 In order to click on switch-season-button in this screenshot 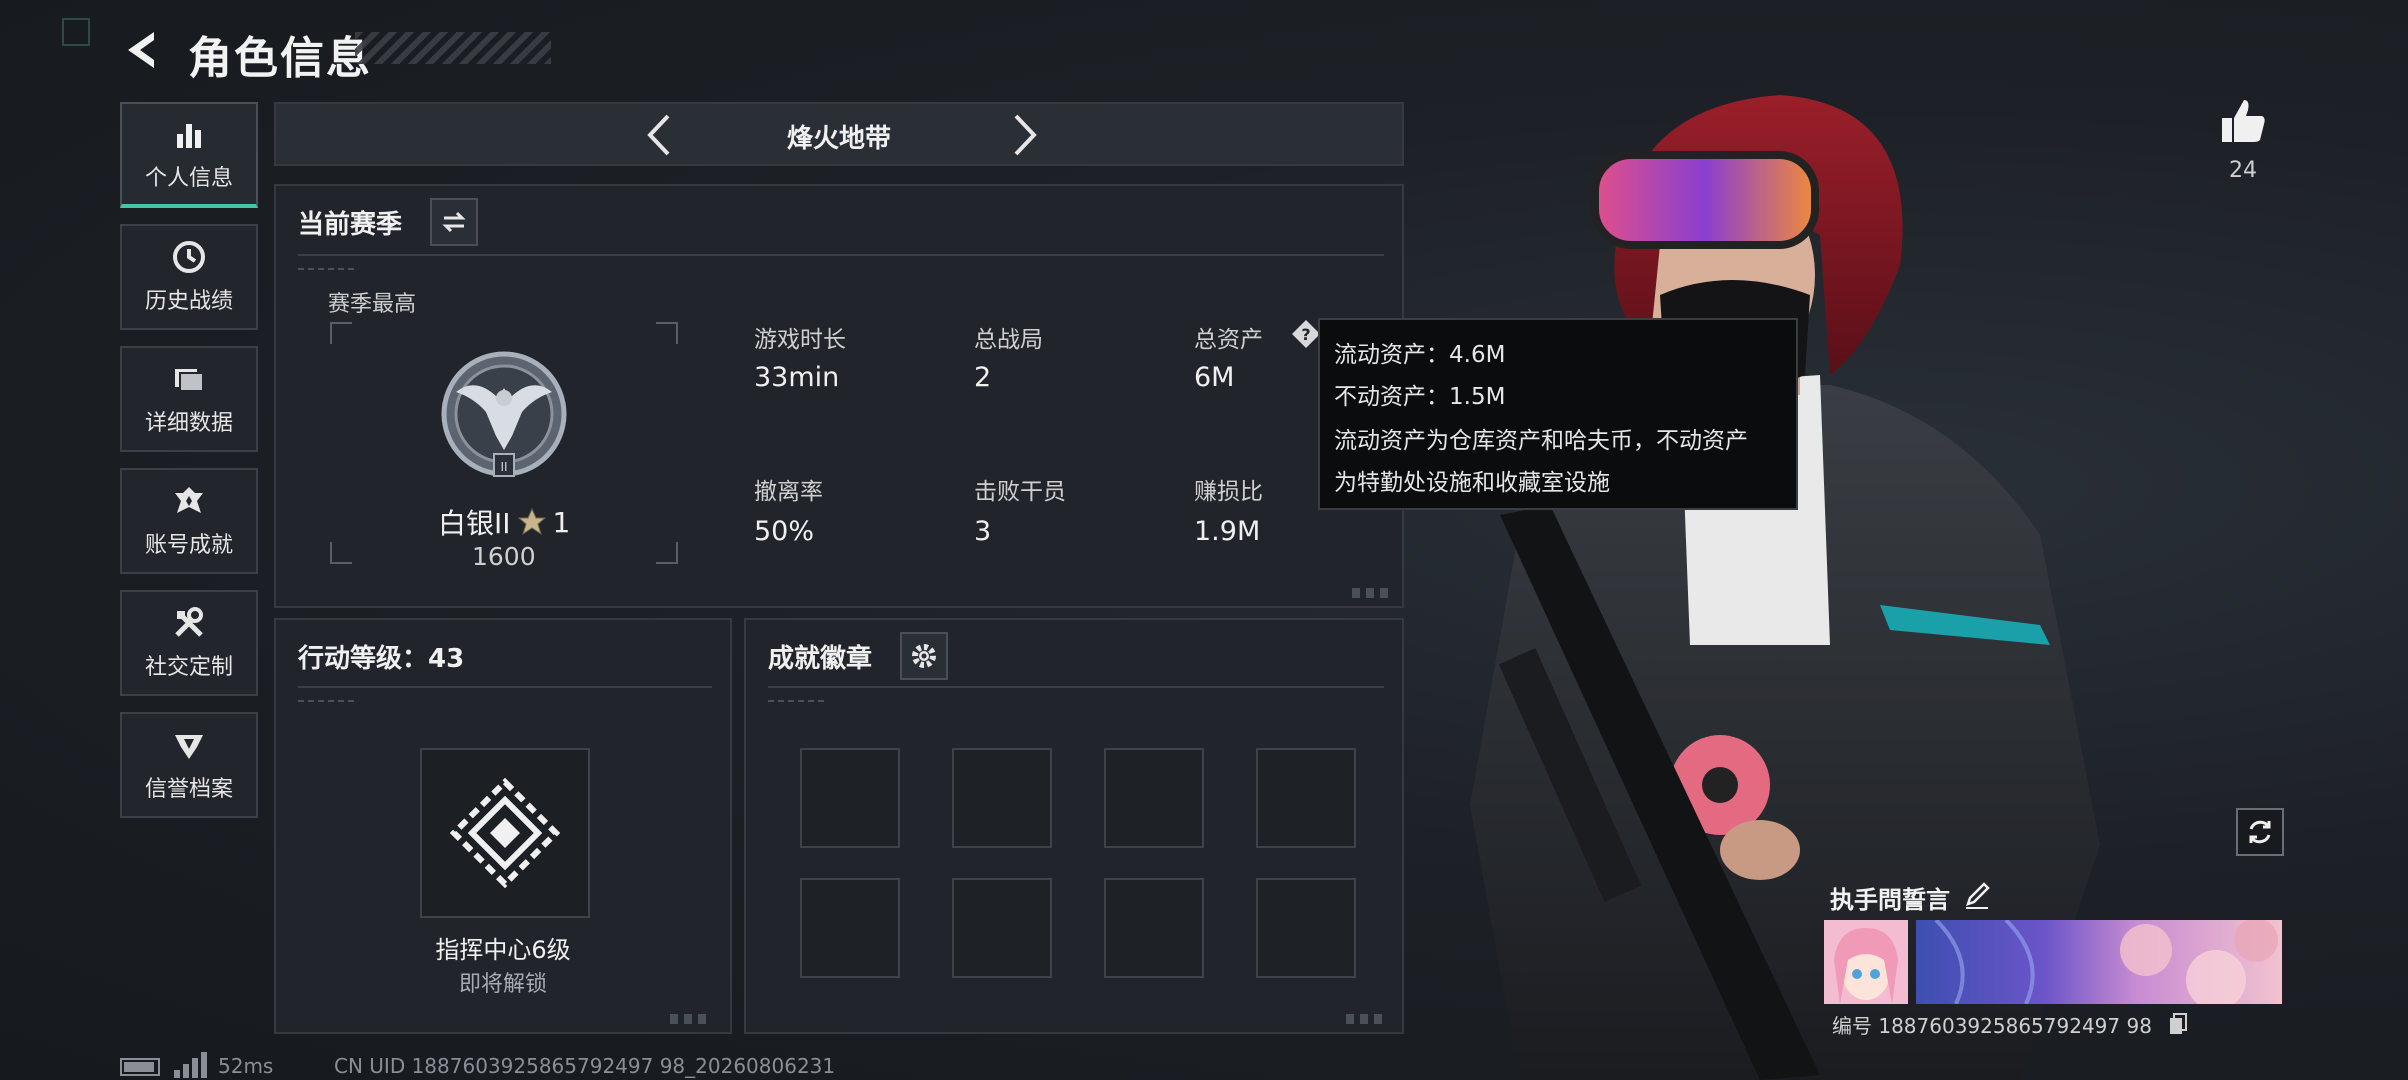, I will do `click(454, 222)`.